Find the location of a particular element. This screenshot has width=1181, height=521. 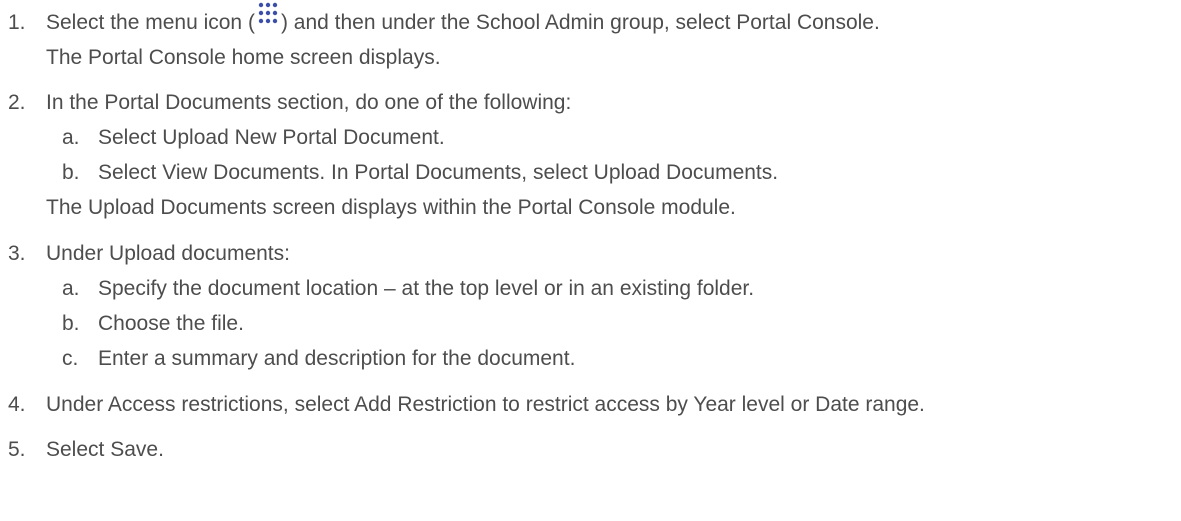

step-number: 1. is located at coordinates (17, 22).